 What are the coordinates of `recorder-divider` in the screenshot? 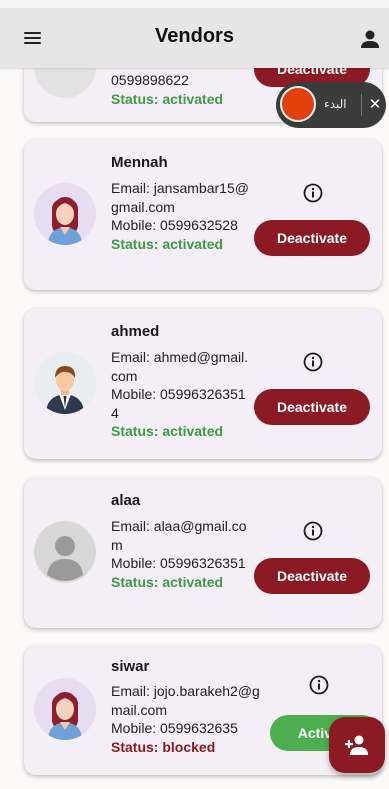 It's located at (361, 105).